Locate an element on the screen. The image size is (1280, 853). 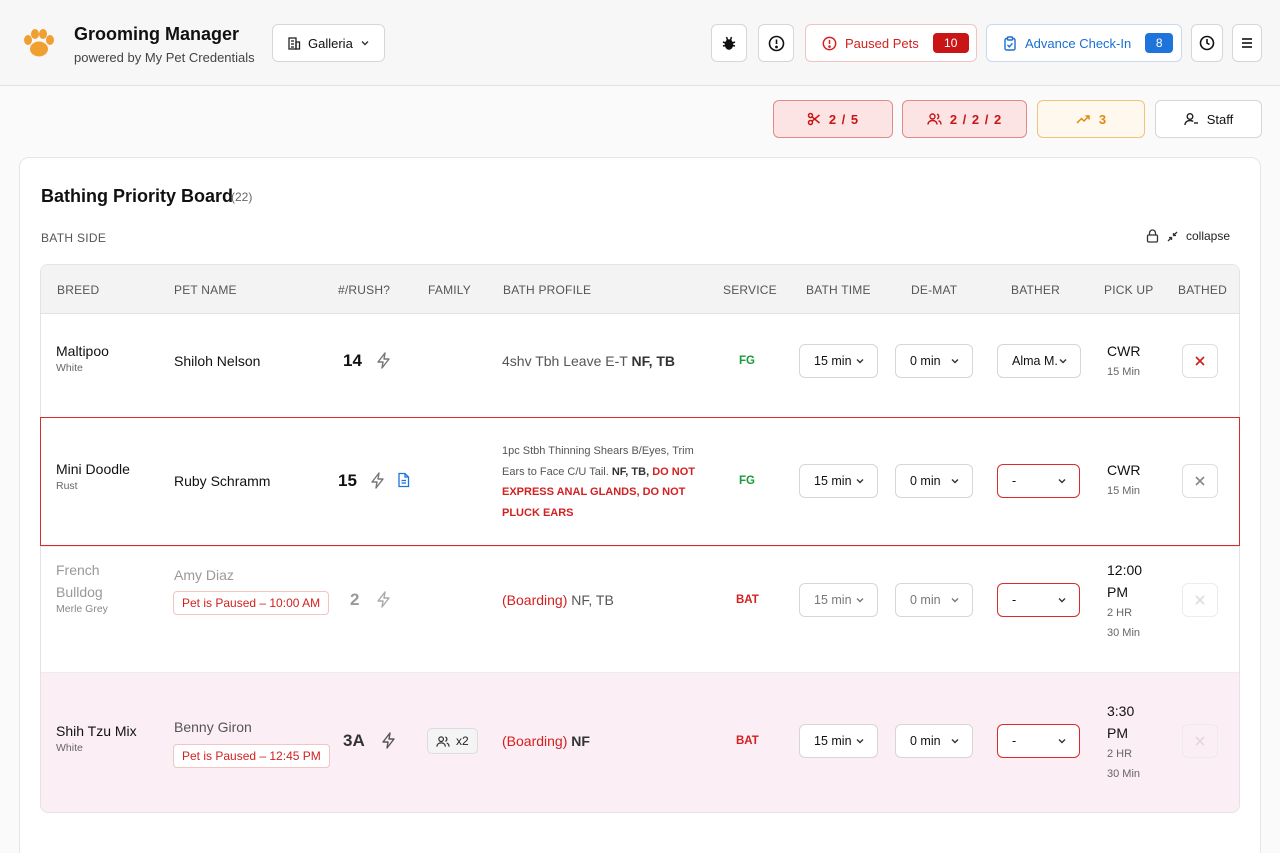
pickup-eta-hours: 2 HR is located at coordinates (1120, 613).